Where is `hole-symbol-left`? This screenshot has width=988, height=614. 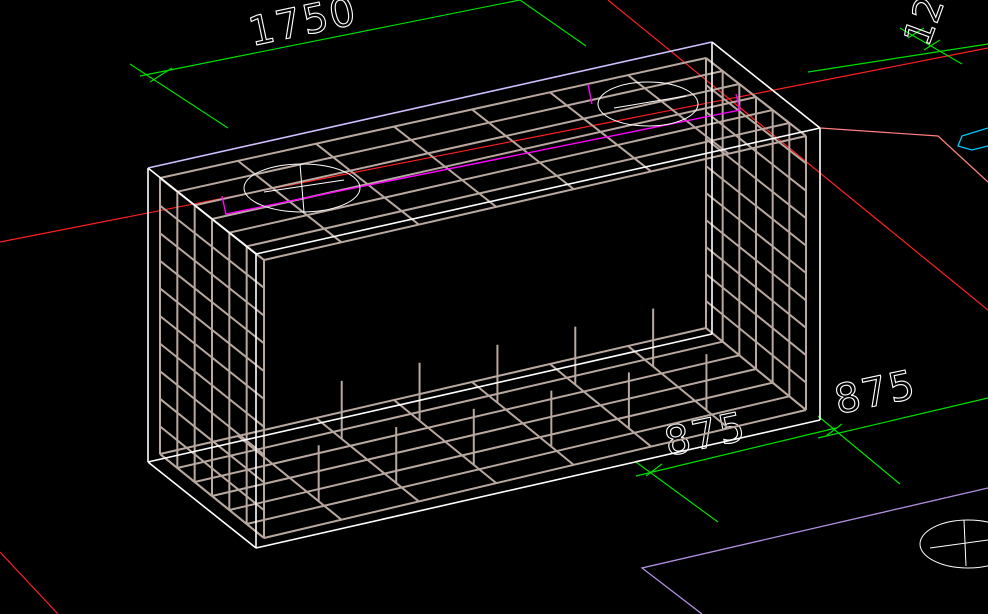
hole-symbol-left is located at coordinates (302, 188).